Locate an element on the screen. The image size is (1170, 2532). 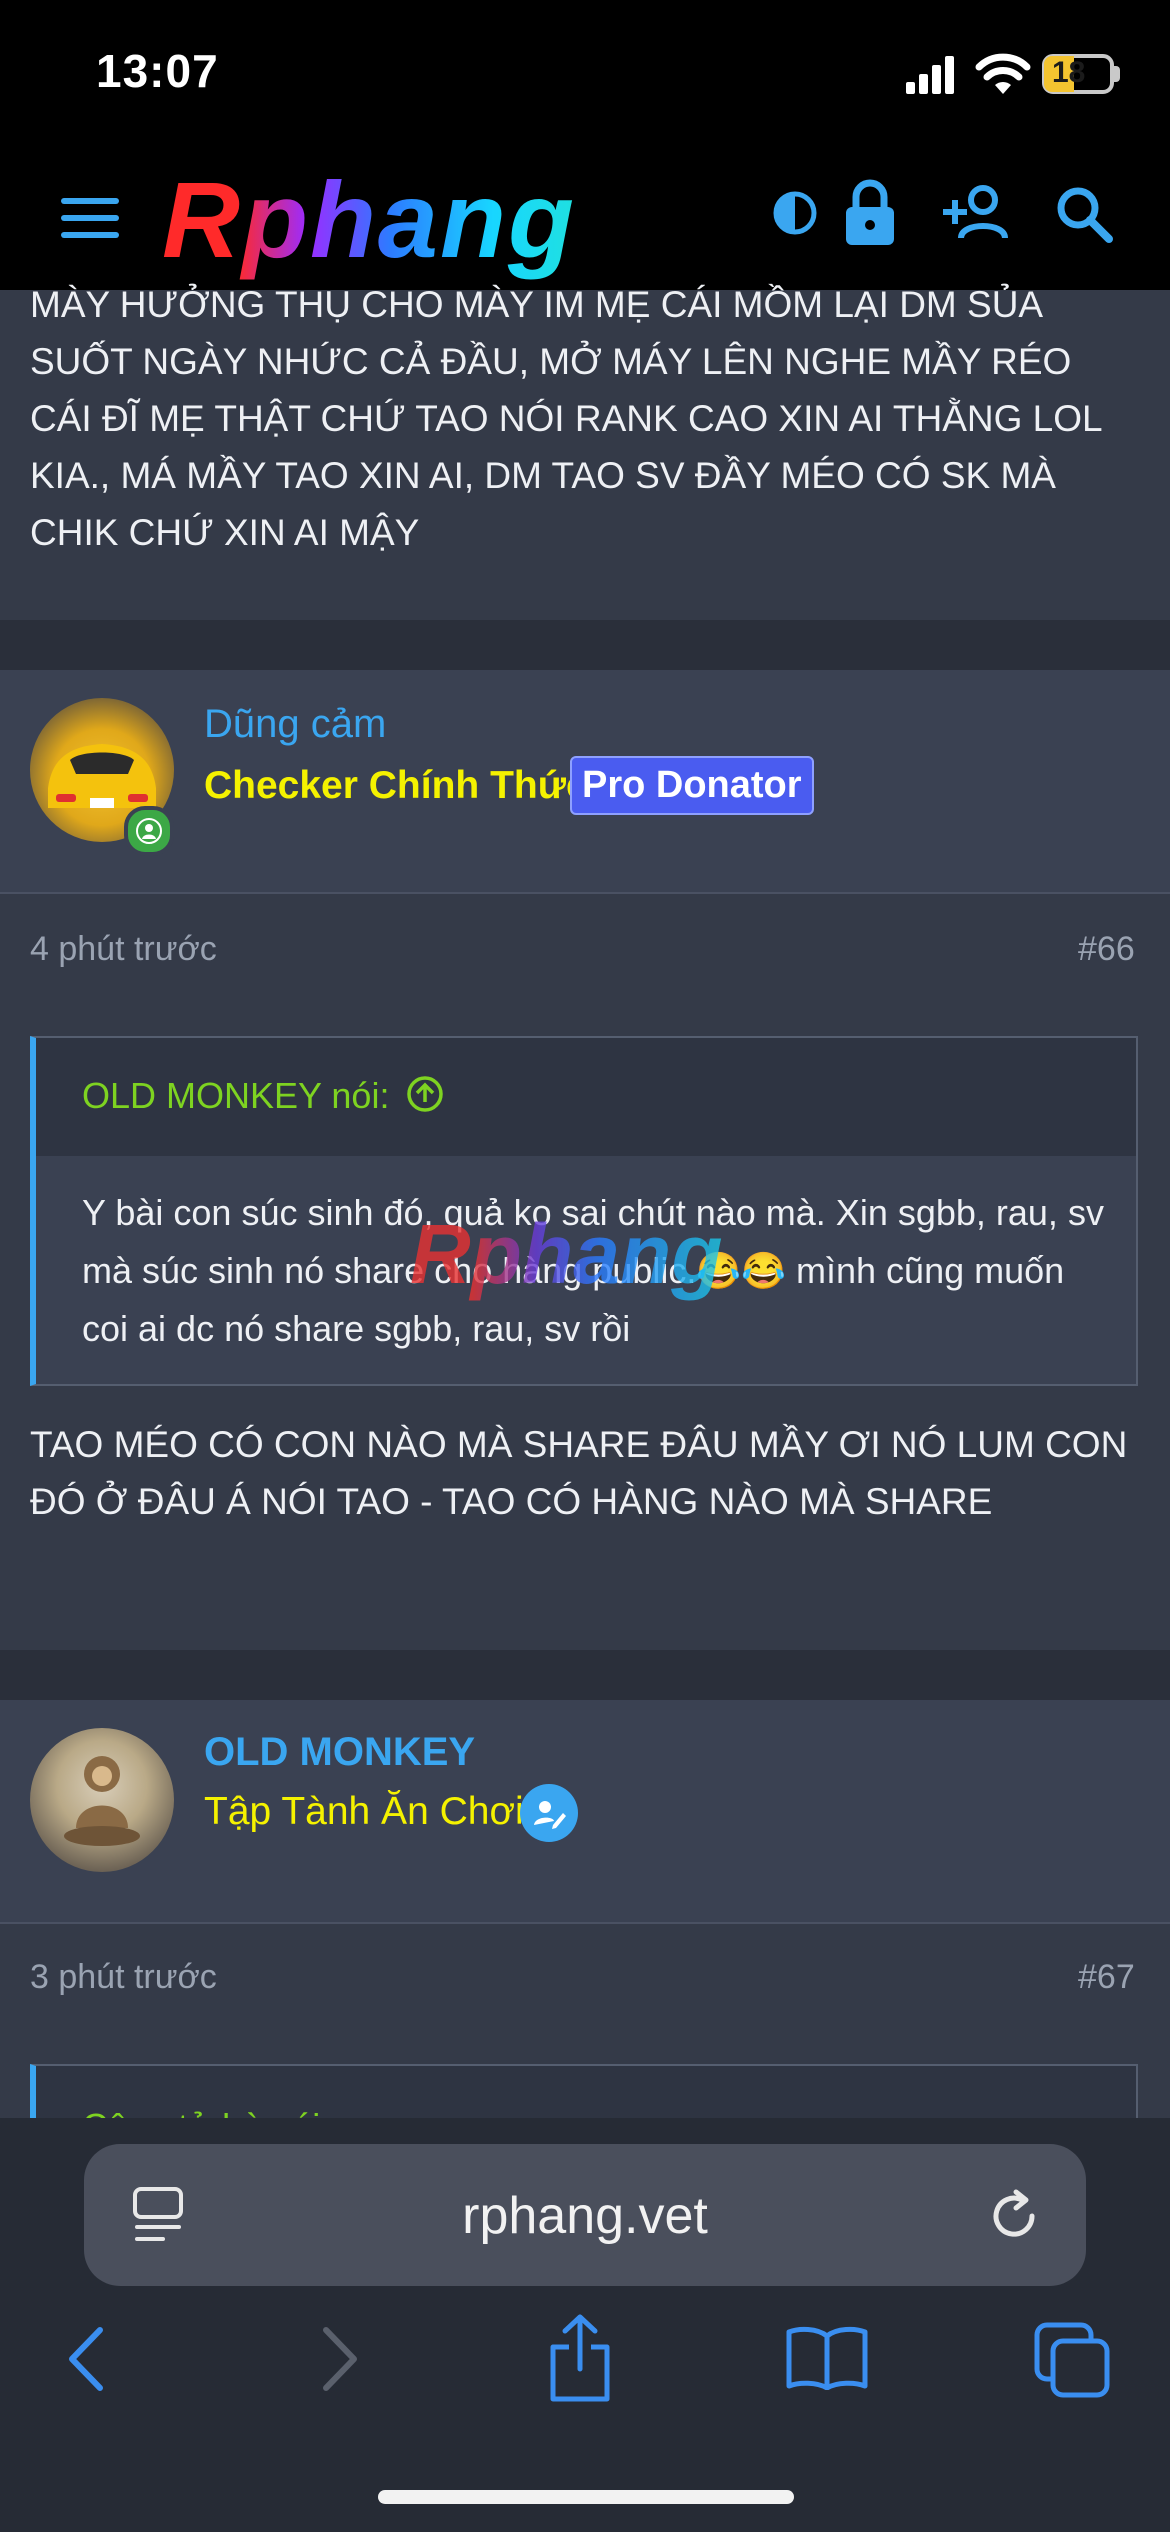
username: Dũng cảm is located at coordinates (295, 724).